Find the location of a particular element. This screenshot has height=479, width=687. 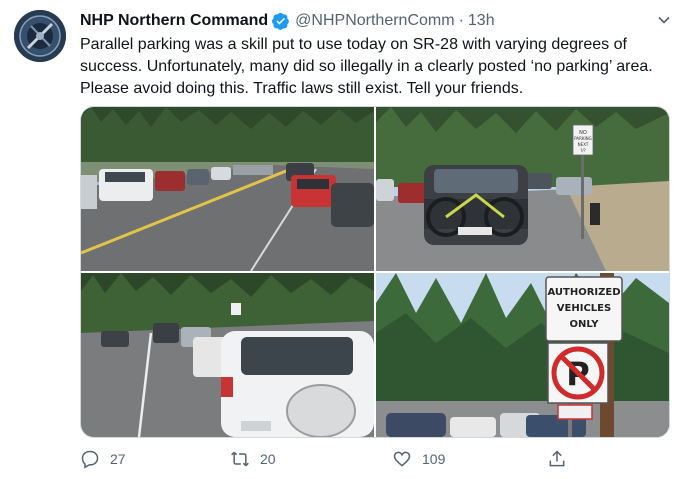

authorized-vehicles-sign-photo: AUTHORIZED VEHICLES ONLY P is located at coordinates (522, 355).